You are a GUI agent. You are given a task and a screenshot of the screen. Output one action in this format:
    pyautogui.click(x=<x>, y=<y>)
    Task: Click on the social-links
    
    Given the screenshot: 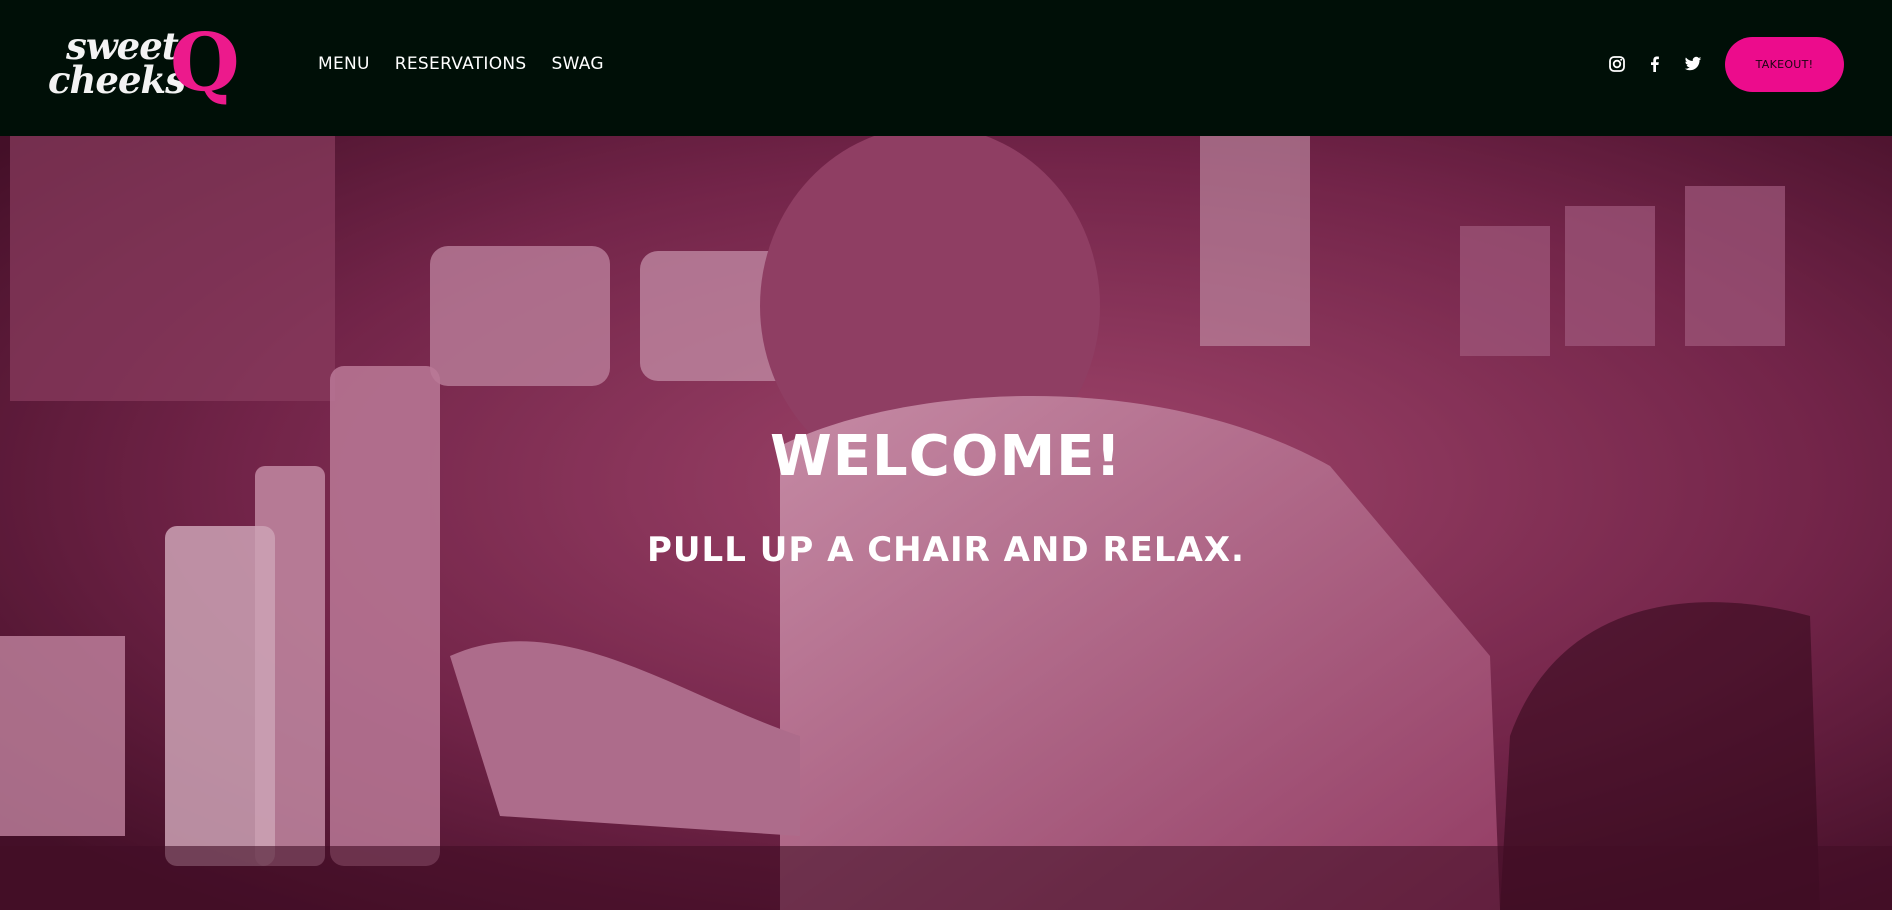 What is the action you would take?
    pyautogui.click(x=1655, y=64)
    